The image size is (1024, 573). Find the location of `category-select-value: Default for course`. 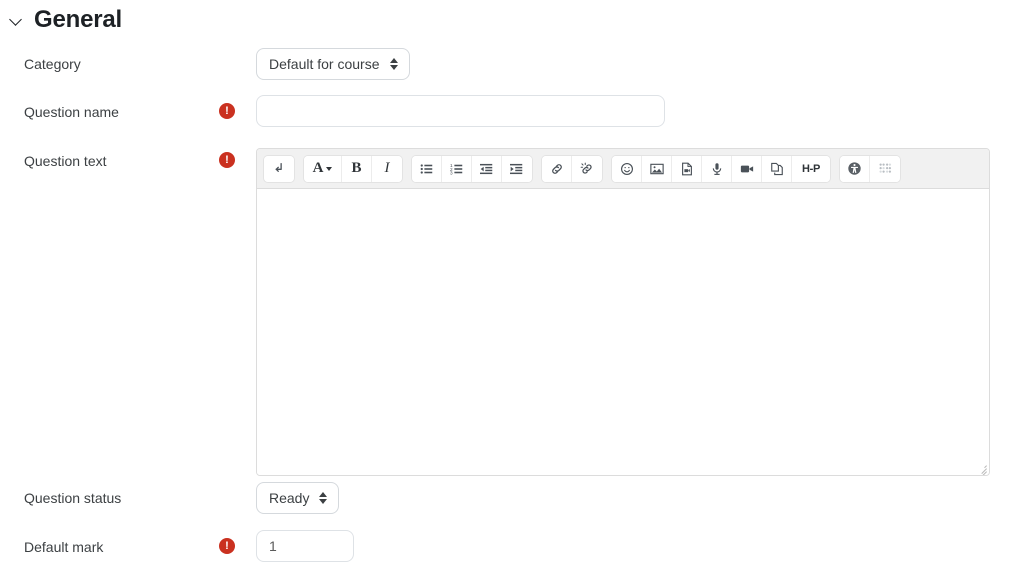

category-select-value: Default for course is located at coordinates (324, 64).